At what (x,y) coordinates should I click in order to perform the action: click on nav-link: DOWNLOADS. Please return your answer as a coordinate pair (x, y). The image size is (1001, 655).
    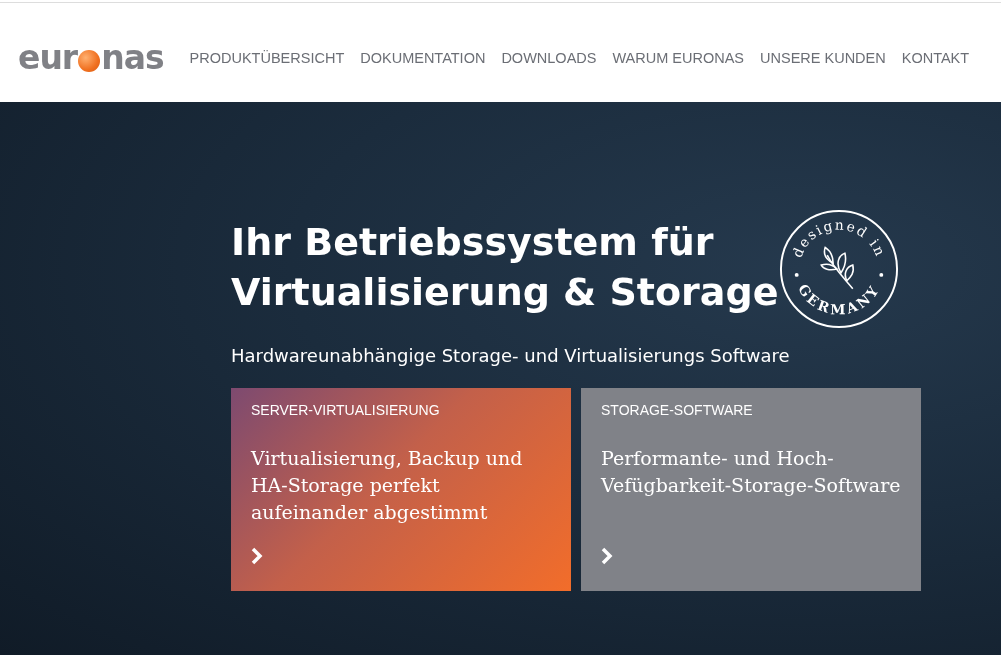
    Looking at the image, I should click on (549, 57).